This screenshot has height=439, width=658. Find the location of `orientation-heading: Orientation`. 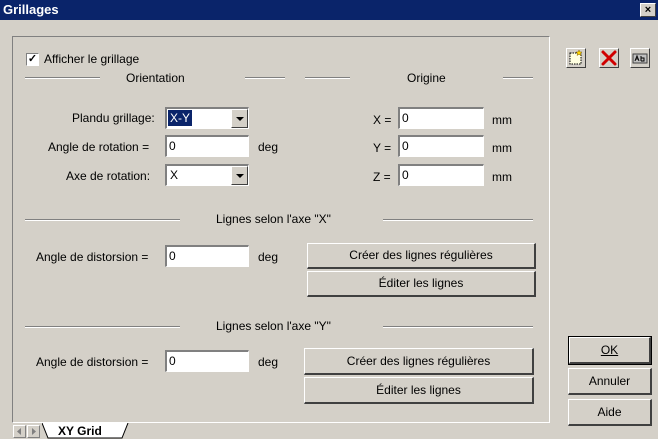

orientation-heading: Orientation is located at coordinates (155, 78).